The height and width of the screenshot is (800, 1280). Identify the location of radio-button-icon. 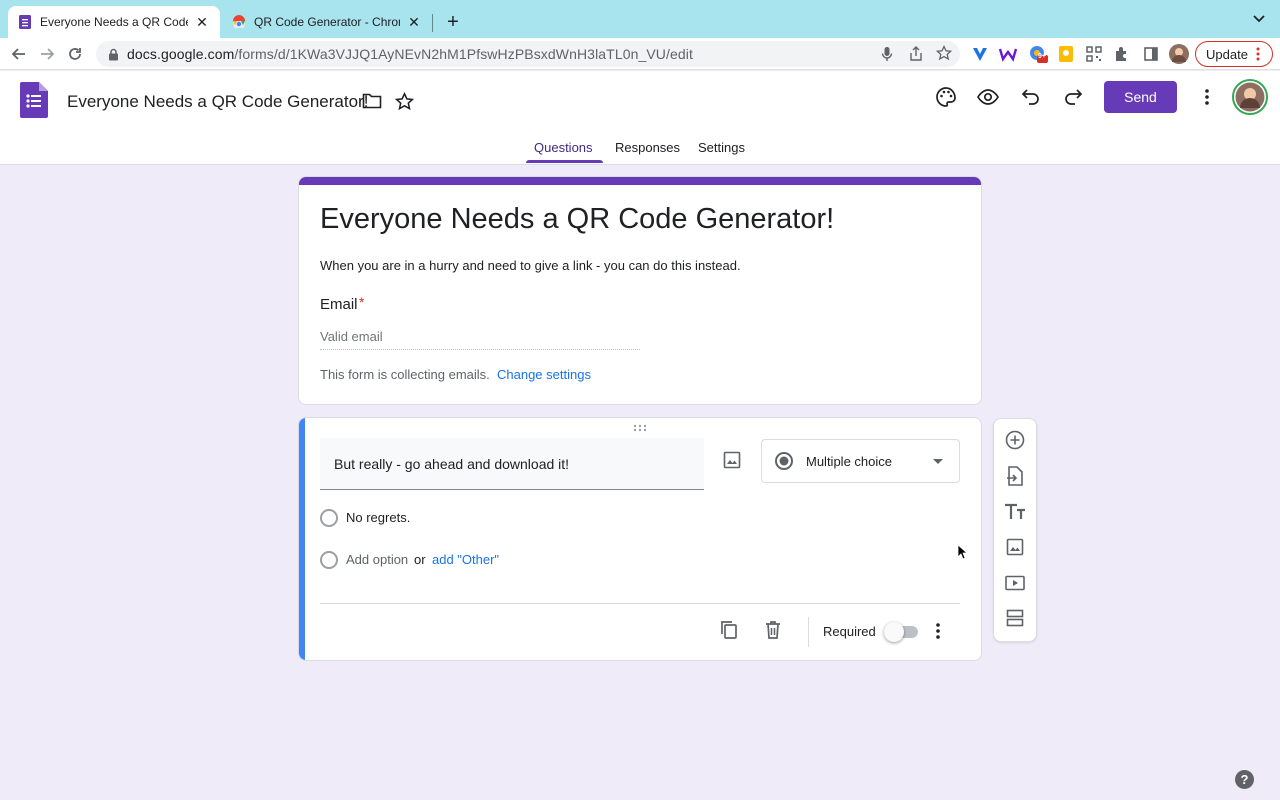
(784, 461).